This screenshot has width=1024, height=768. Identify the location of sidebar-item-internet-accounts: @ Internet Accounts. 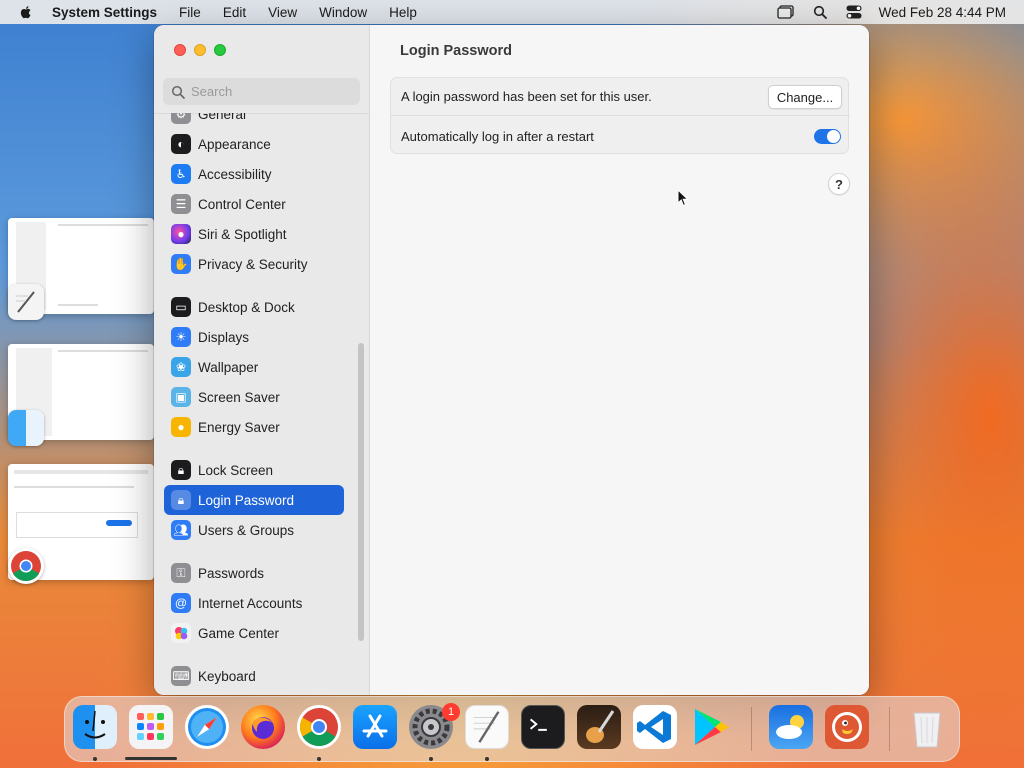
(254, 603).